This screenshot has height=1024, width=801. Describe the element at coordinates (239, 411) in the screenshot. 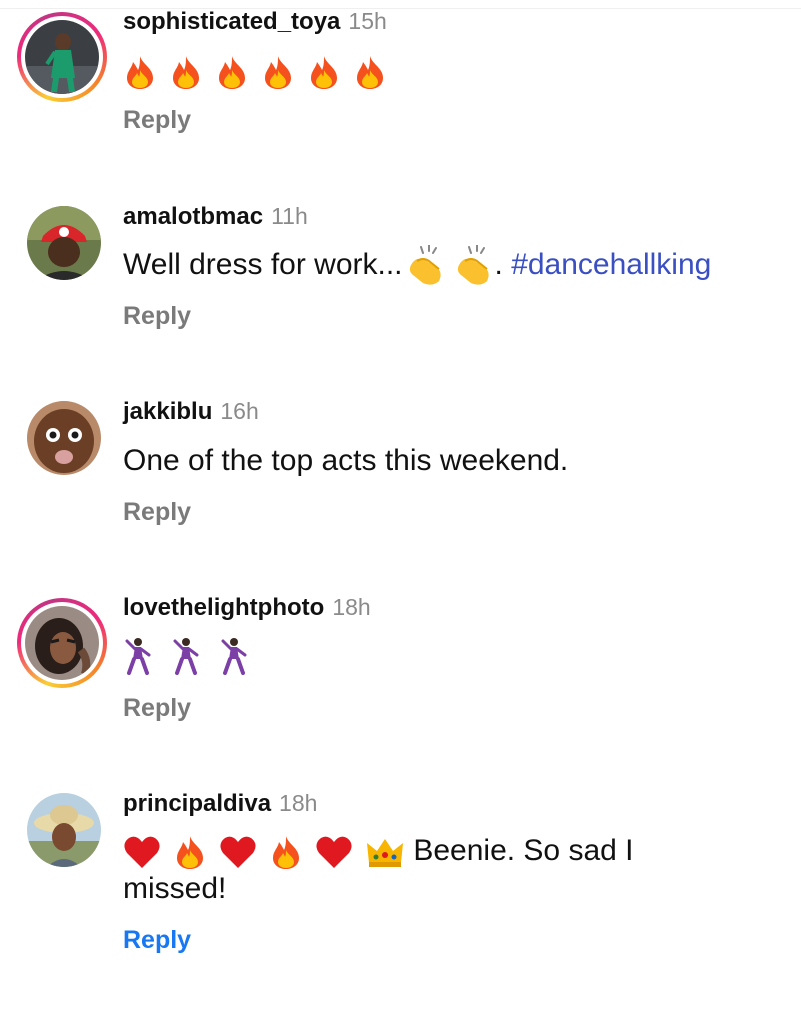

I see `timestamp: 16h` at that location.